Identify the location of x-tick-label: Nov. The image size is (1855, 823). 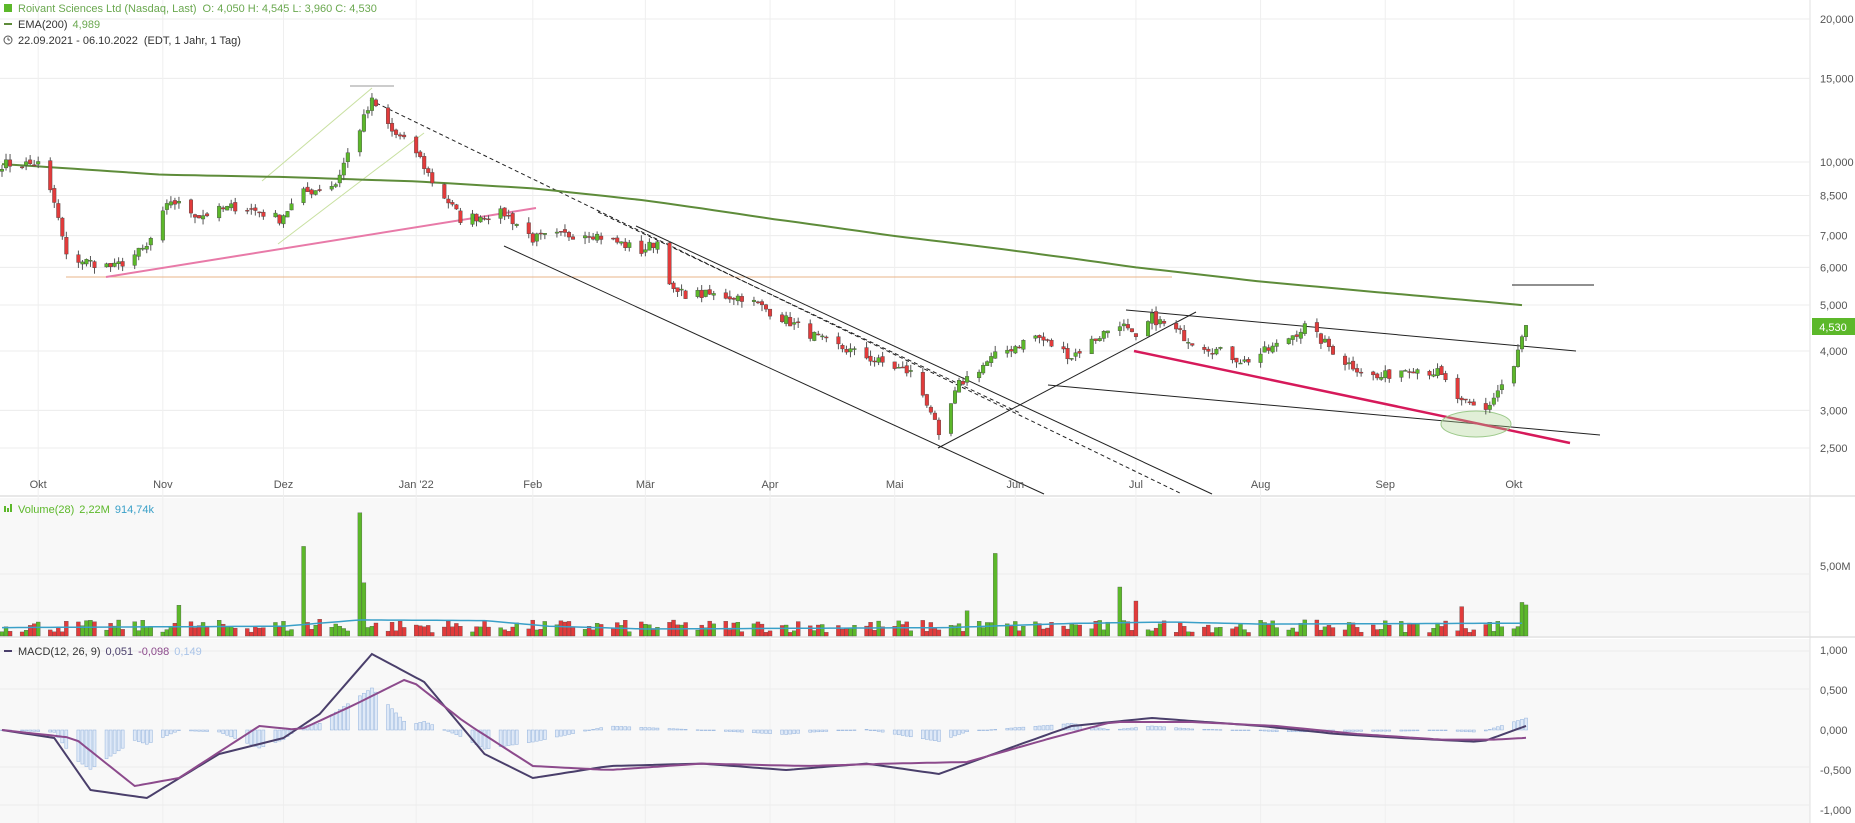
(163, 485).